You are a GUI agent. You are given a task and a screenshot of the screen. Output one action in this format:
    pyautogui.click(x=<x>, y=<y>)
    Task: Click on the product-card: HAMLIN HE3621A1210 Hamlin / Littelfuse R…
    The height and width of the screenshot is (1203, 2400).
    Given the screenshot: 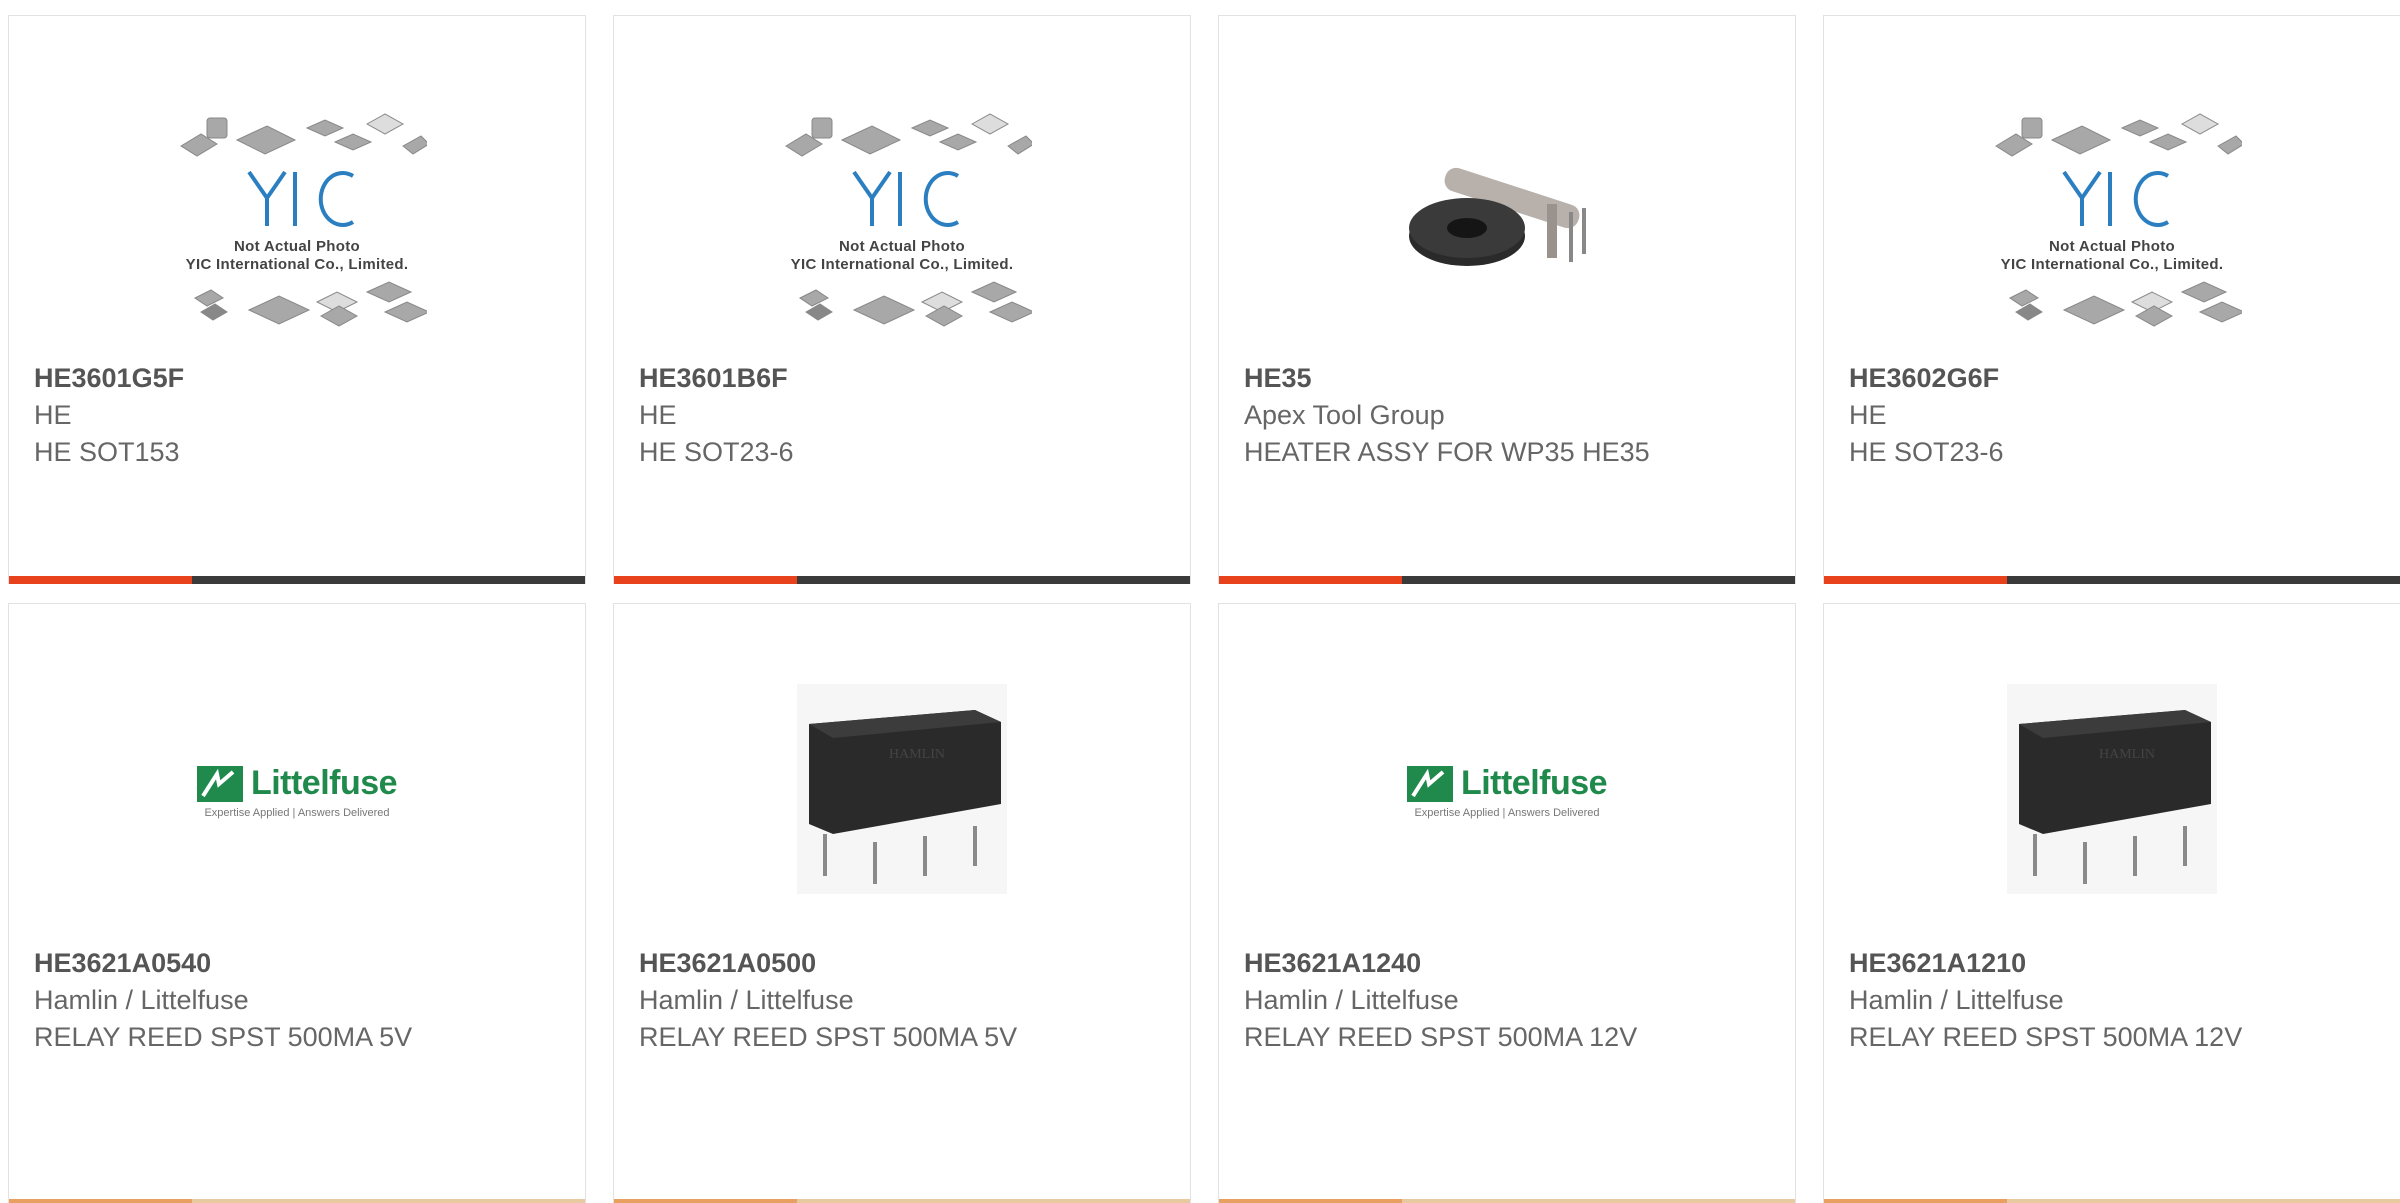 What is the action you would take?
    pyautogui.click(x=2111, y=903)
    